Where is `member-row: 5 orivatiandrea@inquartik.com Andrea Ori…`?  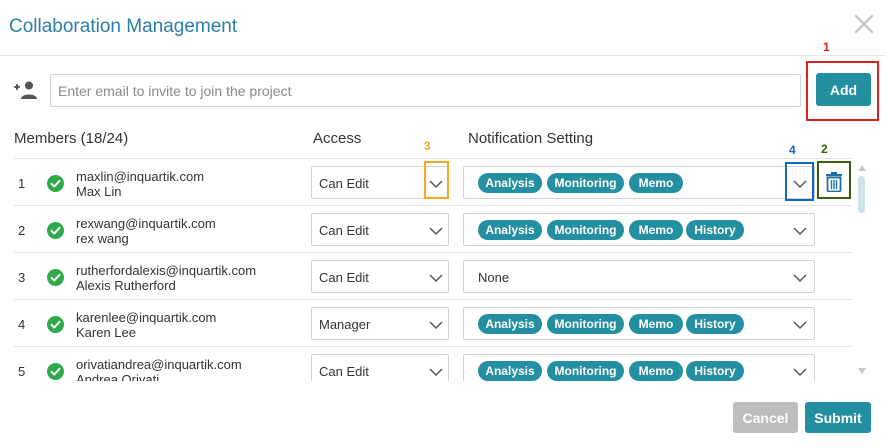
member-row: 5 orivatiandrea@inquartik.com Andrea Ori… is located at coordinates (433, 363).